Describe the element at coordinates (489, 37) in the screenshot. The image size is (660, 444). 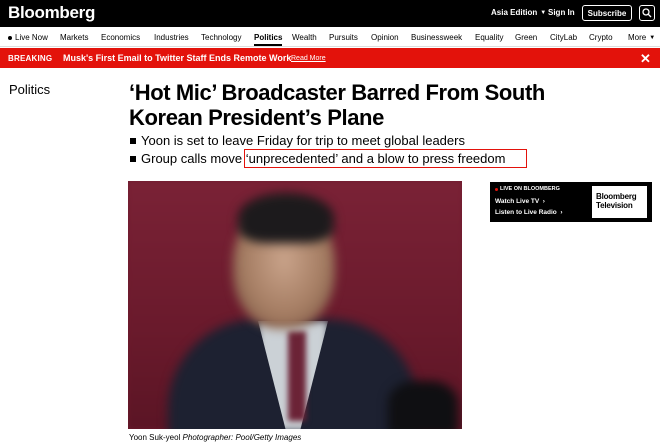
I see `nav-item-equality: Equality` at that location.